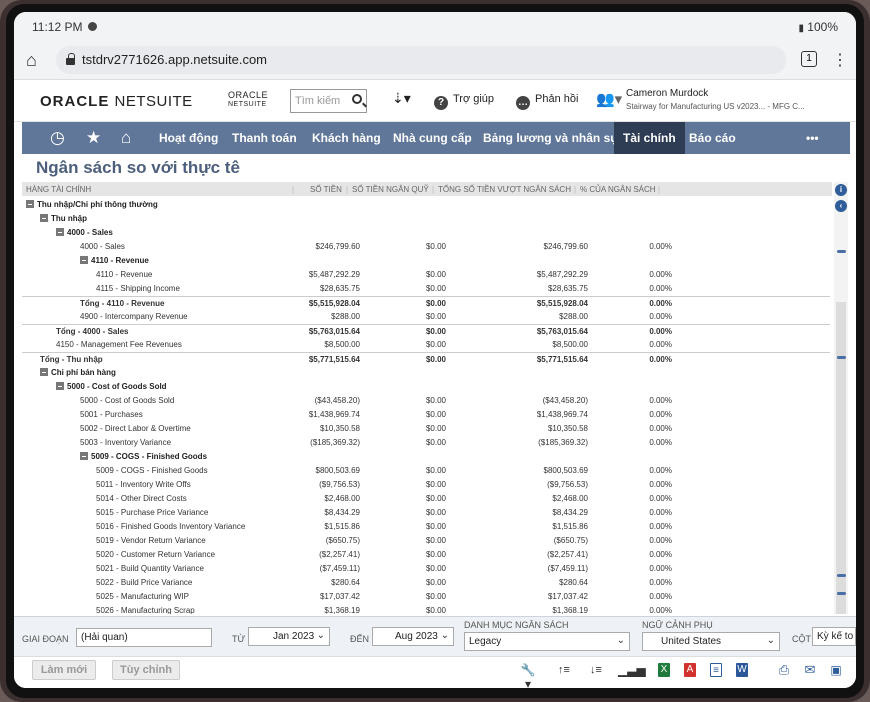  I want to click on role-switch-icon: 👥▾, so click(609, 99).